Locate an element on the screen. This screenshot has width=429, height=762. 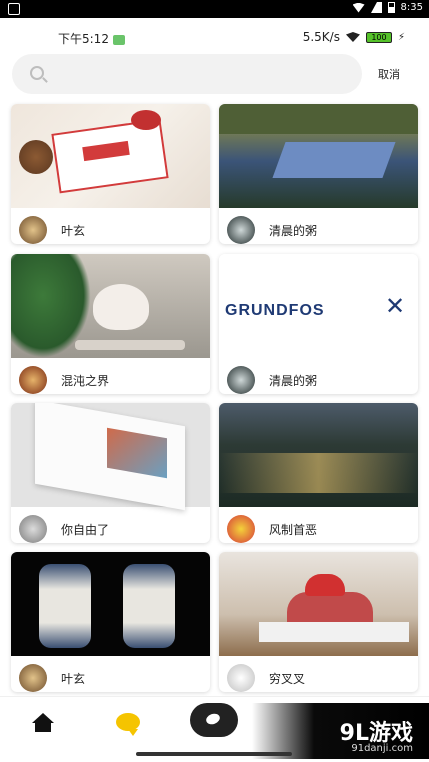
wechat-icon is located at coordinates (118, 39).